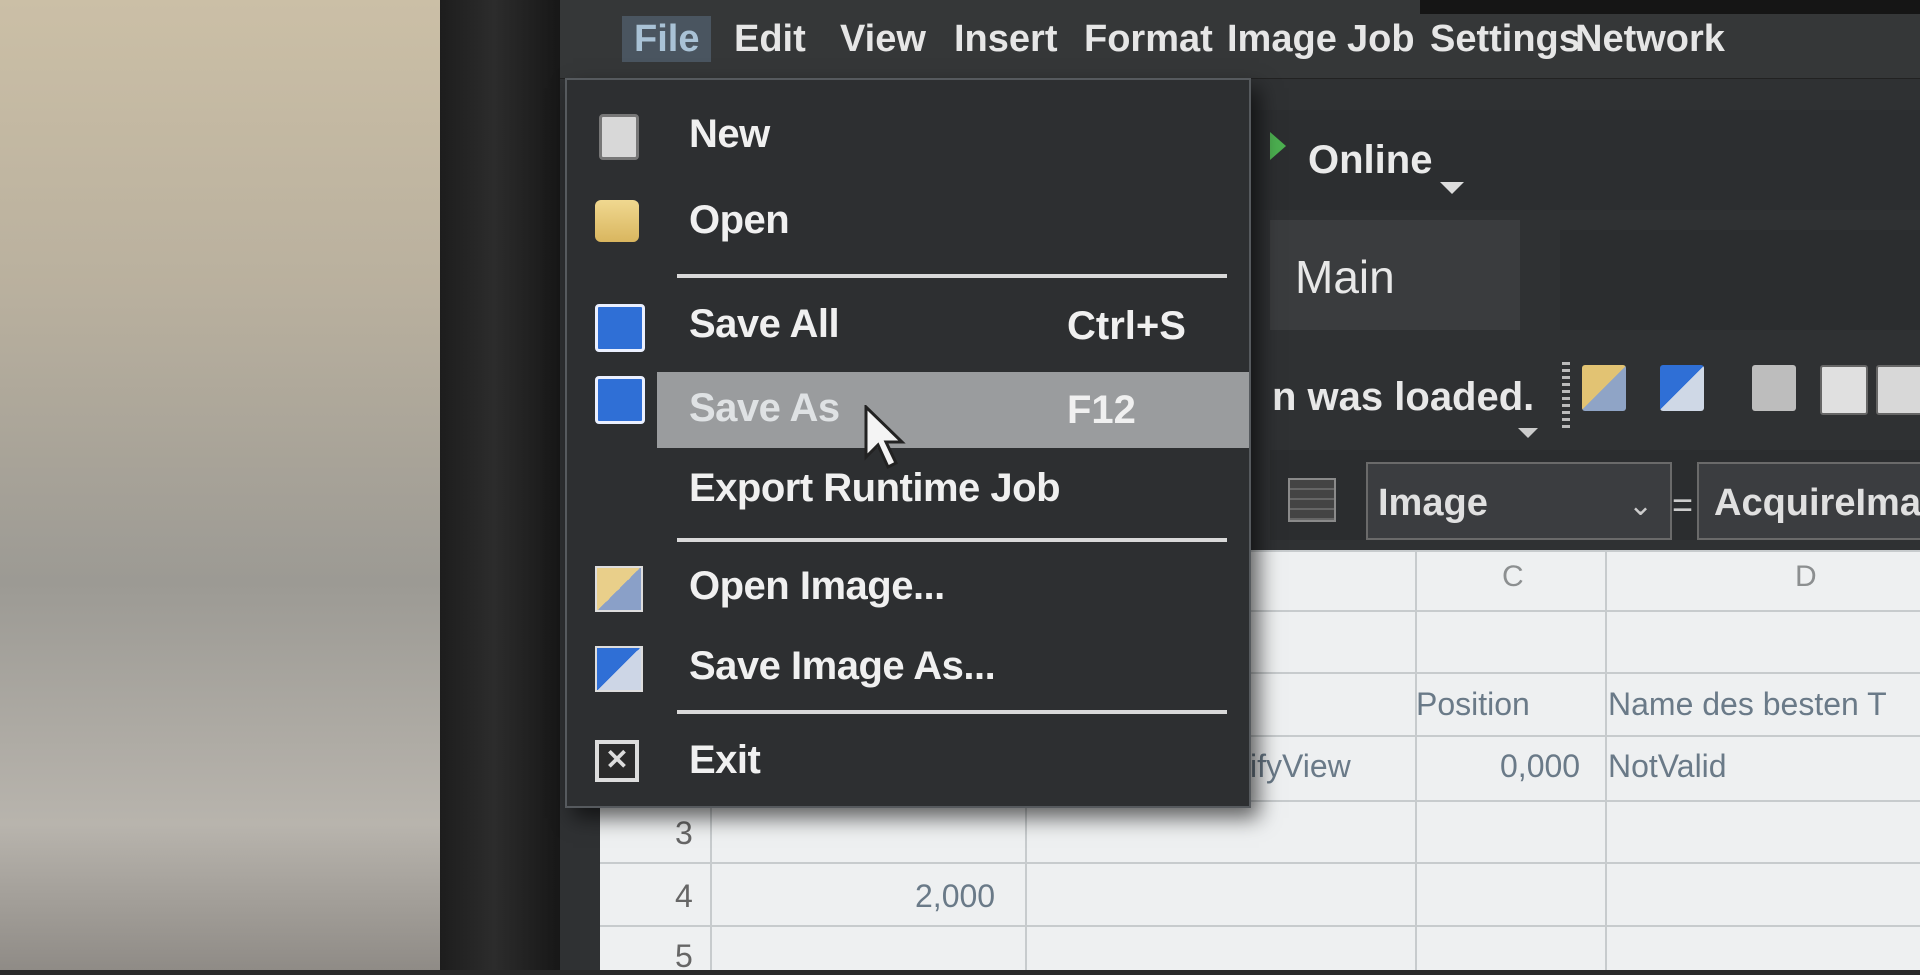 The height and width of the screenshot is (975, 1920). What do you see at coordinates (908, 222) in the screenshot?
I see `menu-item-open: Open` at bounding box center [908, 222].